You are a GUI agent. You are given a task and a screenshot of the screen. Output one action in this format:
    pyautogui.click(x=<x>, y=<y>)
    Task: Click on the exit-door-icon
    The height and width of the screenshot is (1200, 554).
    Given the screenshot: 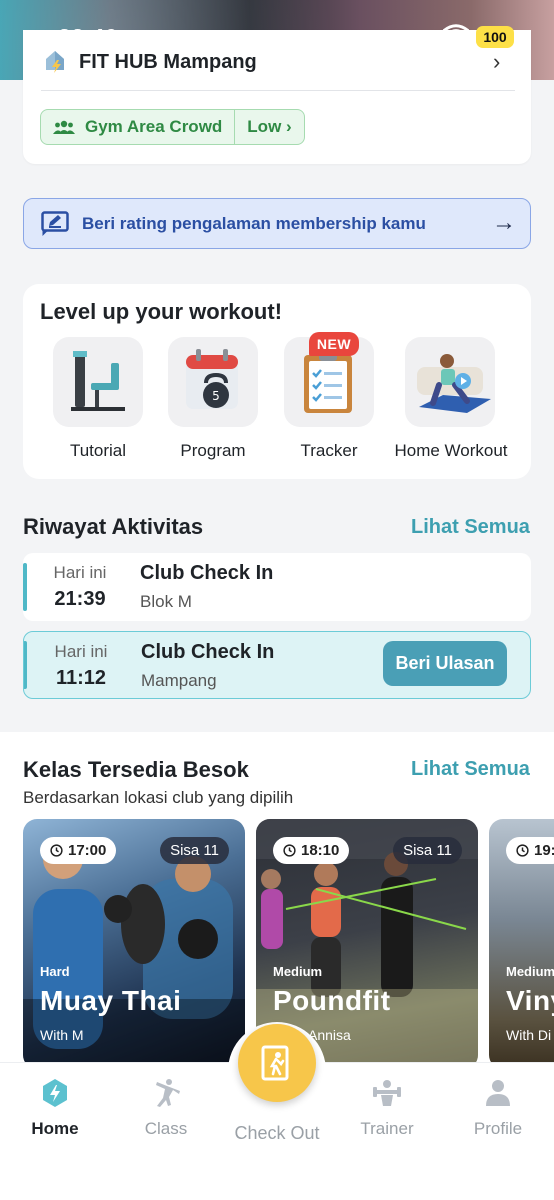 What is the action you would take?
    pyautogui.click(x=275, y=1063)
    